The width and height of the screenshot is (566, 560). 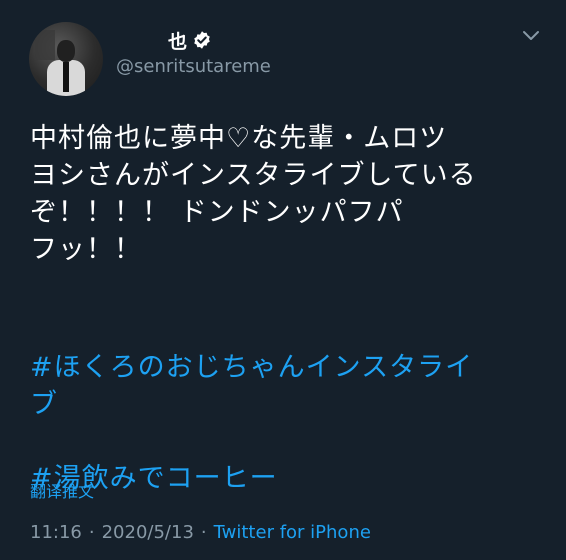 I want to click on translate-tweet-link: 翻译推文, so click(x=62, y=490).